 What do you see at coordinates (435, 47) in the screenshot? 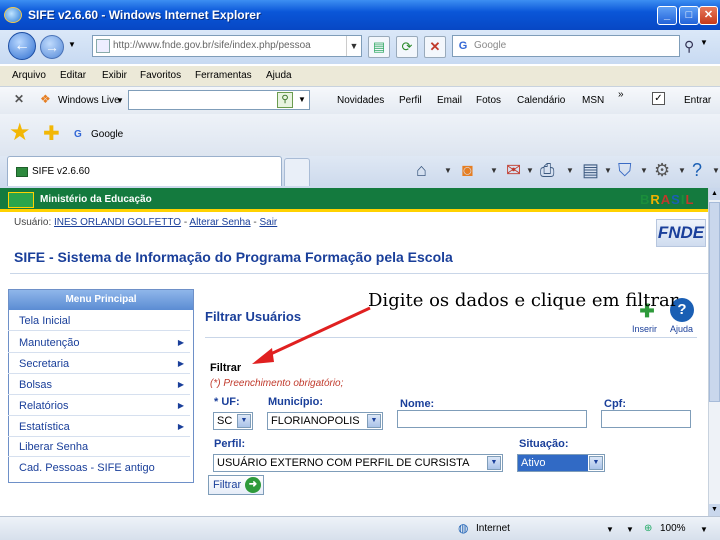
I see `stop-icon: ✕` at bounding box center [435, 47].